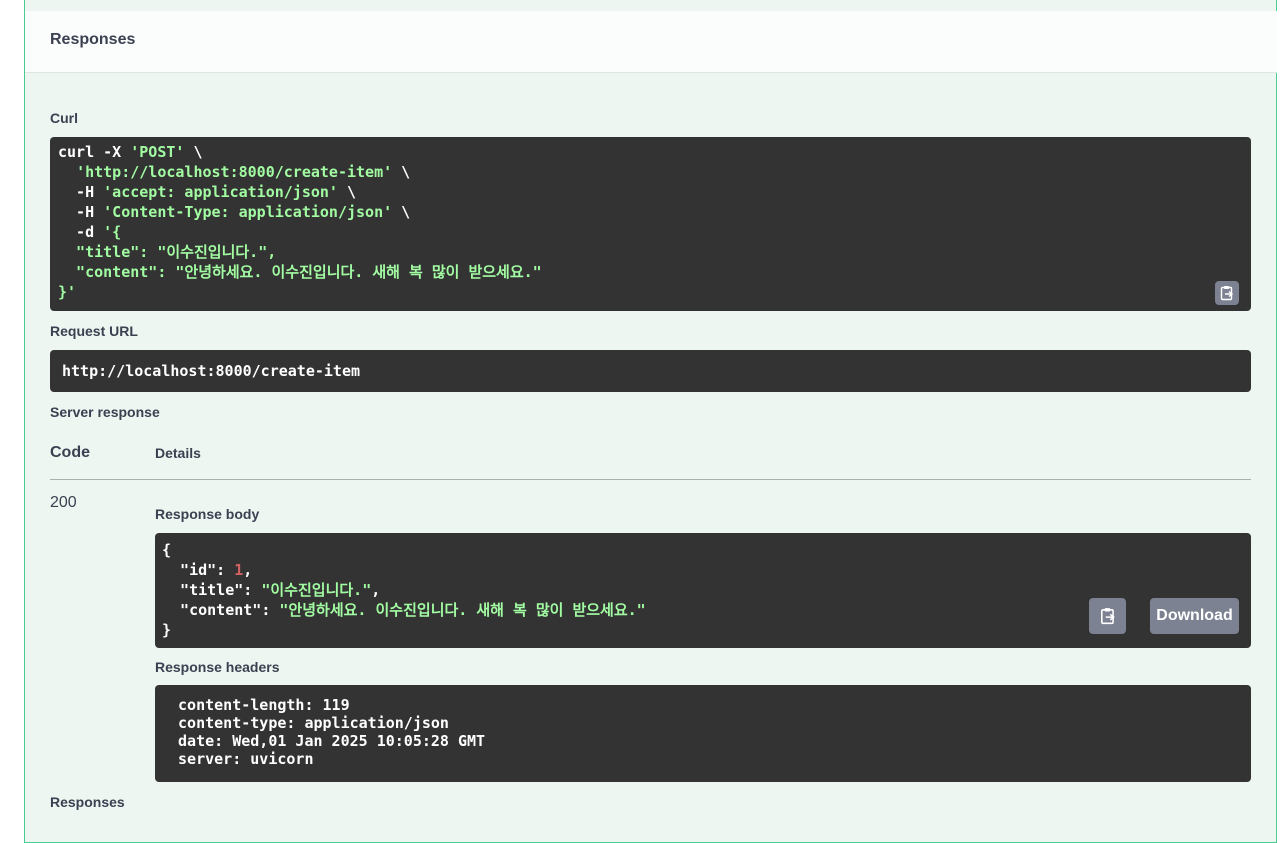 The height and width of the screenshot is (843, 1286). What do you see at coordinates (259, 705) in the screenshot?
I see `code-line: content-length: 119` at bounding box center [259, 705].